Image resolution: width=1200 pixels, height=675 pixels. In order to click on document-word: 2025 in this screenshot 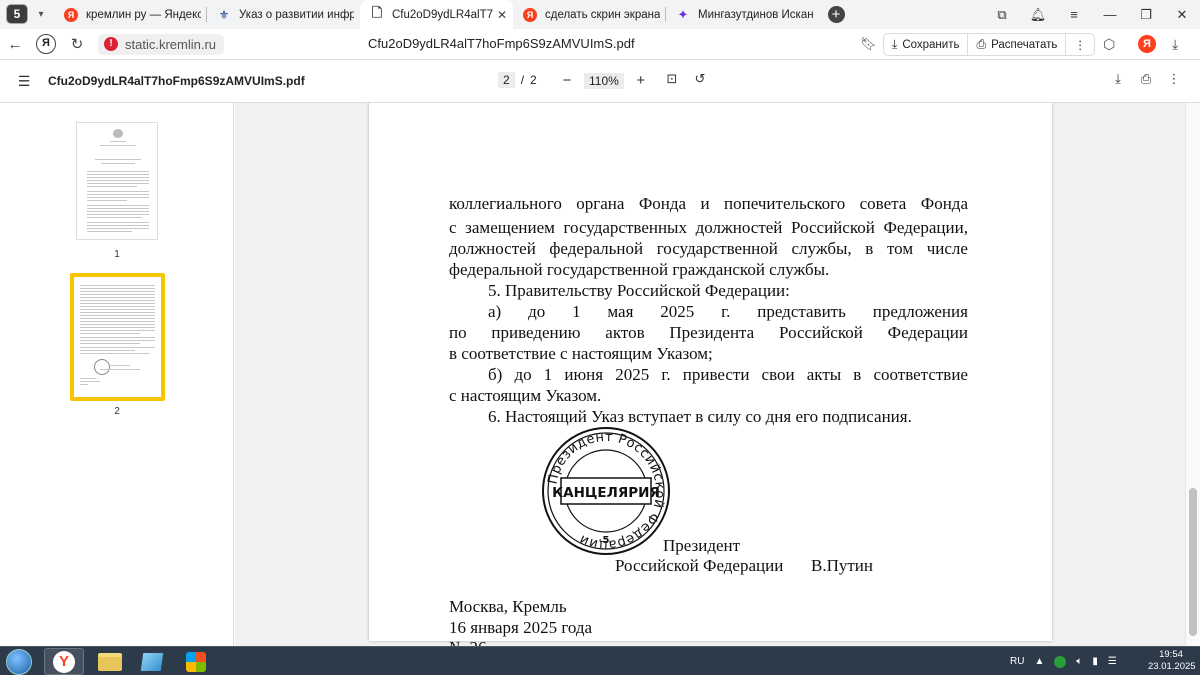, I will do `click(677, 311)`.